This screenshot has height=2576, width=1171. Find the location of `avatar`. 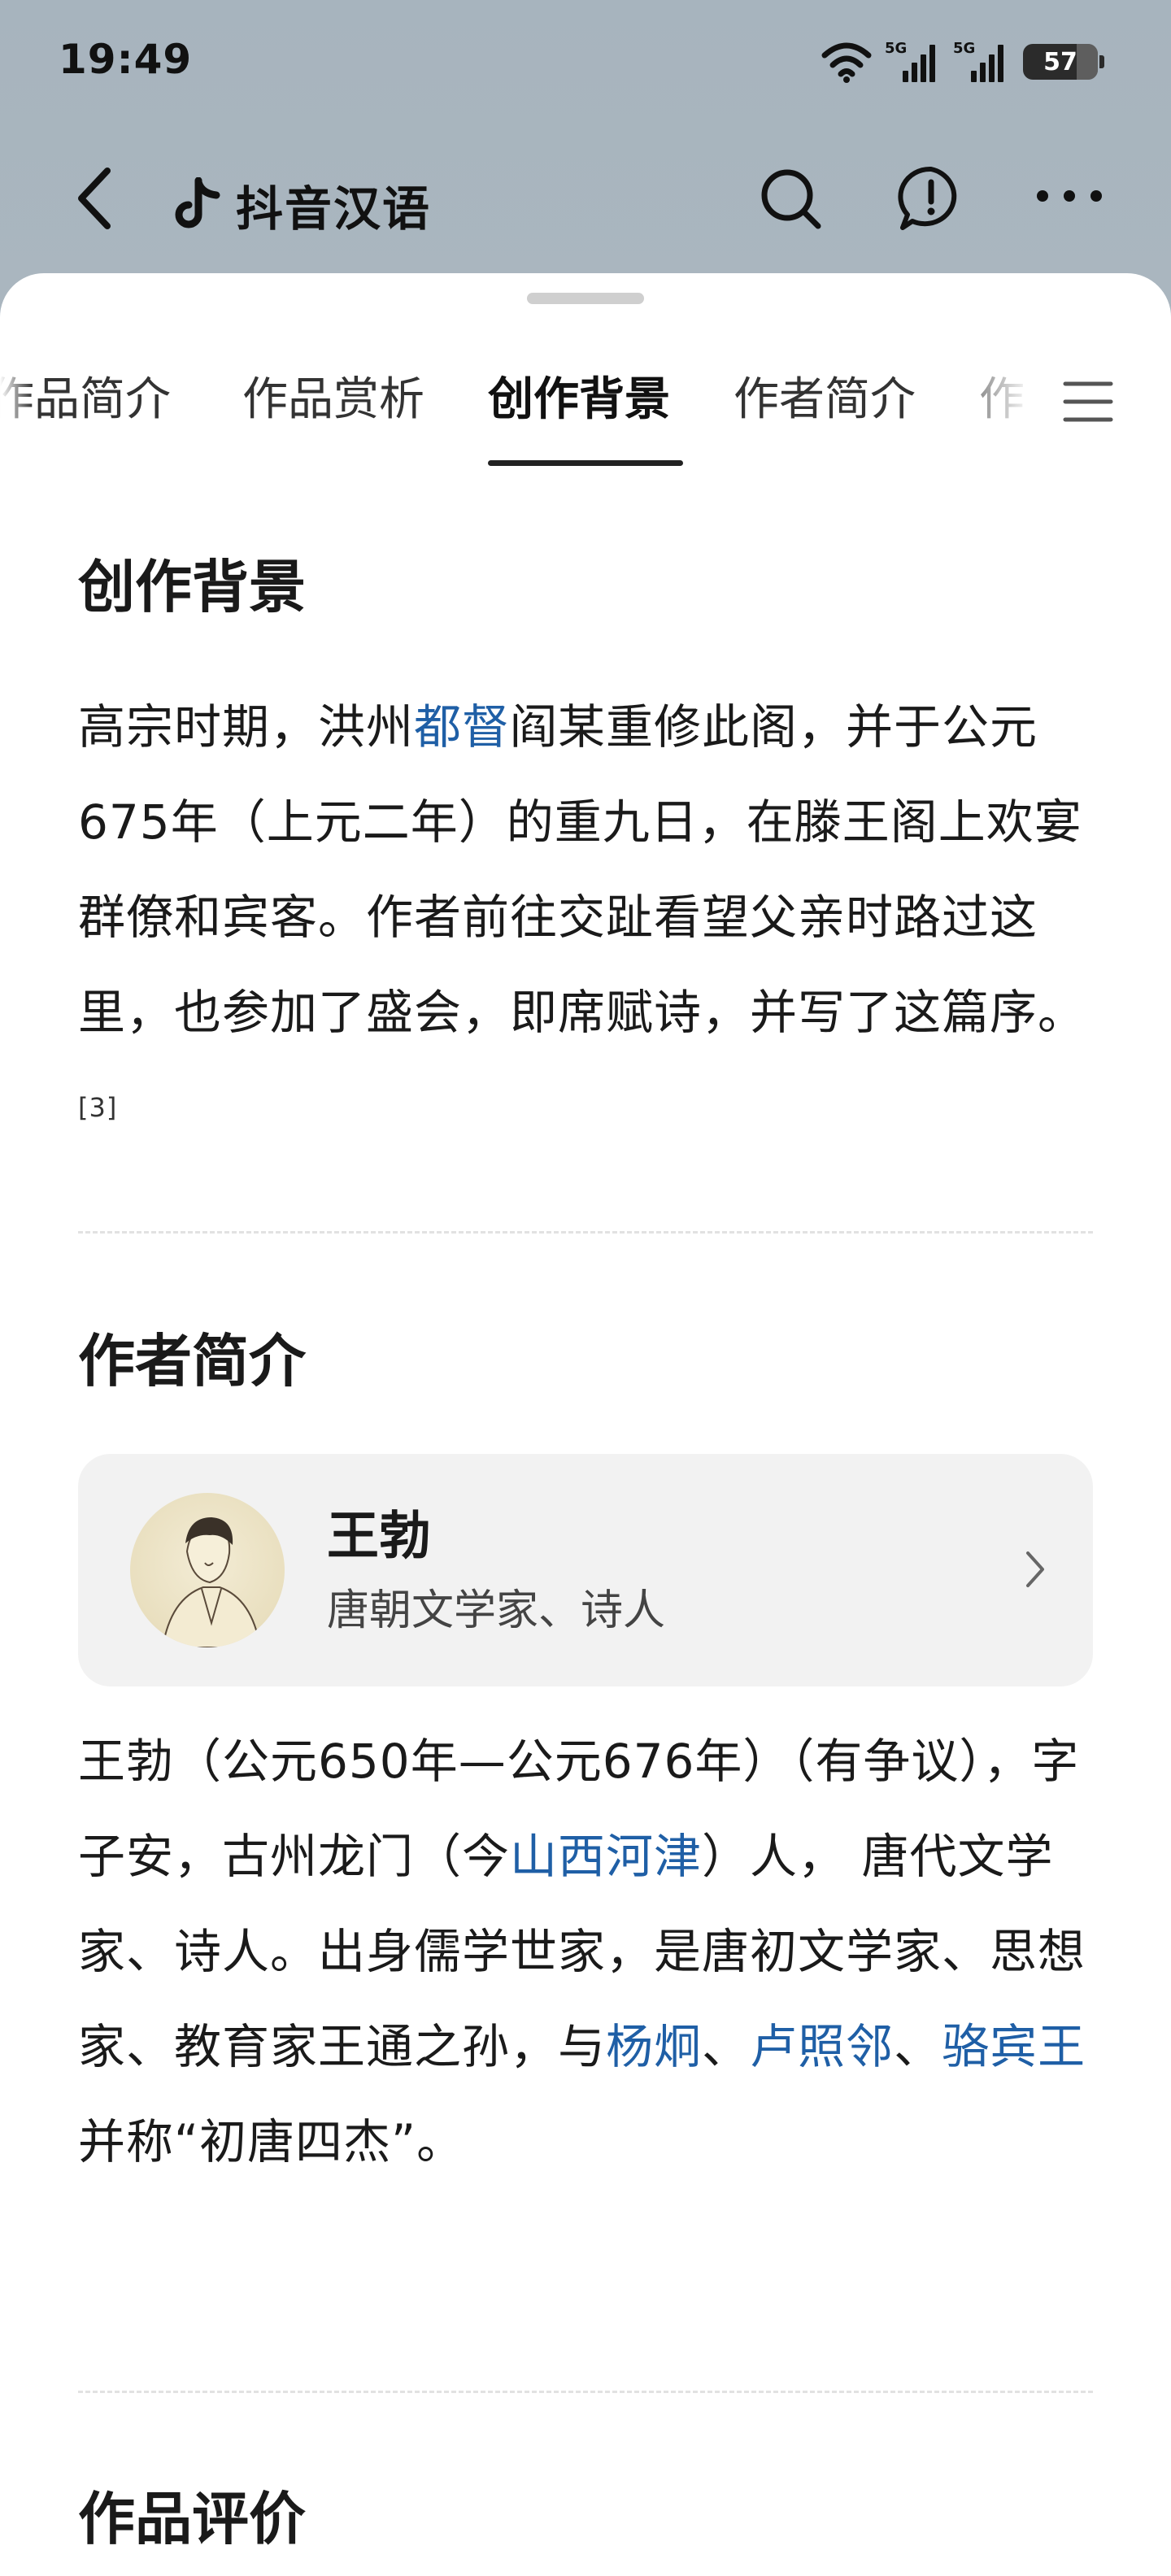

avatar is located at coordinates (207, 1570).